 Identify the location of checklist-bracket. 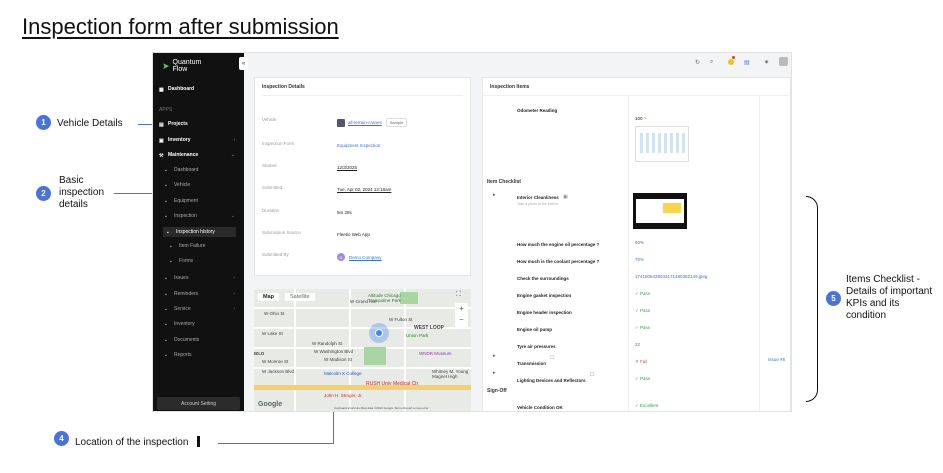
(812, 299).